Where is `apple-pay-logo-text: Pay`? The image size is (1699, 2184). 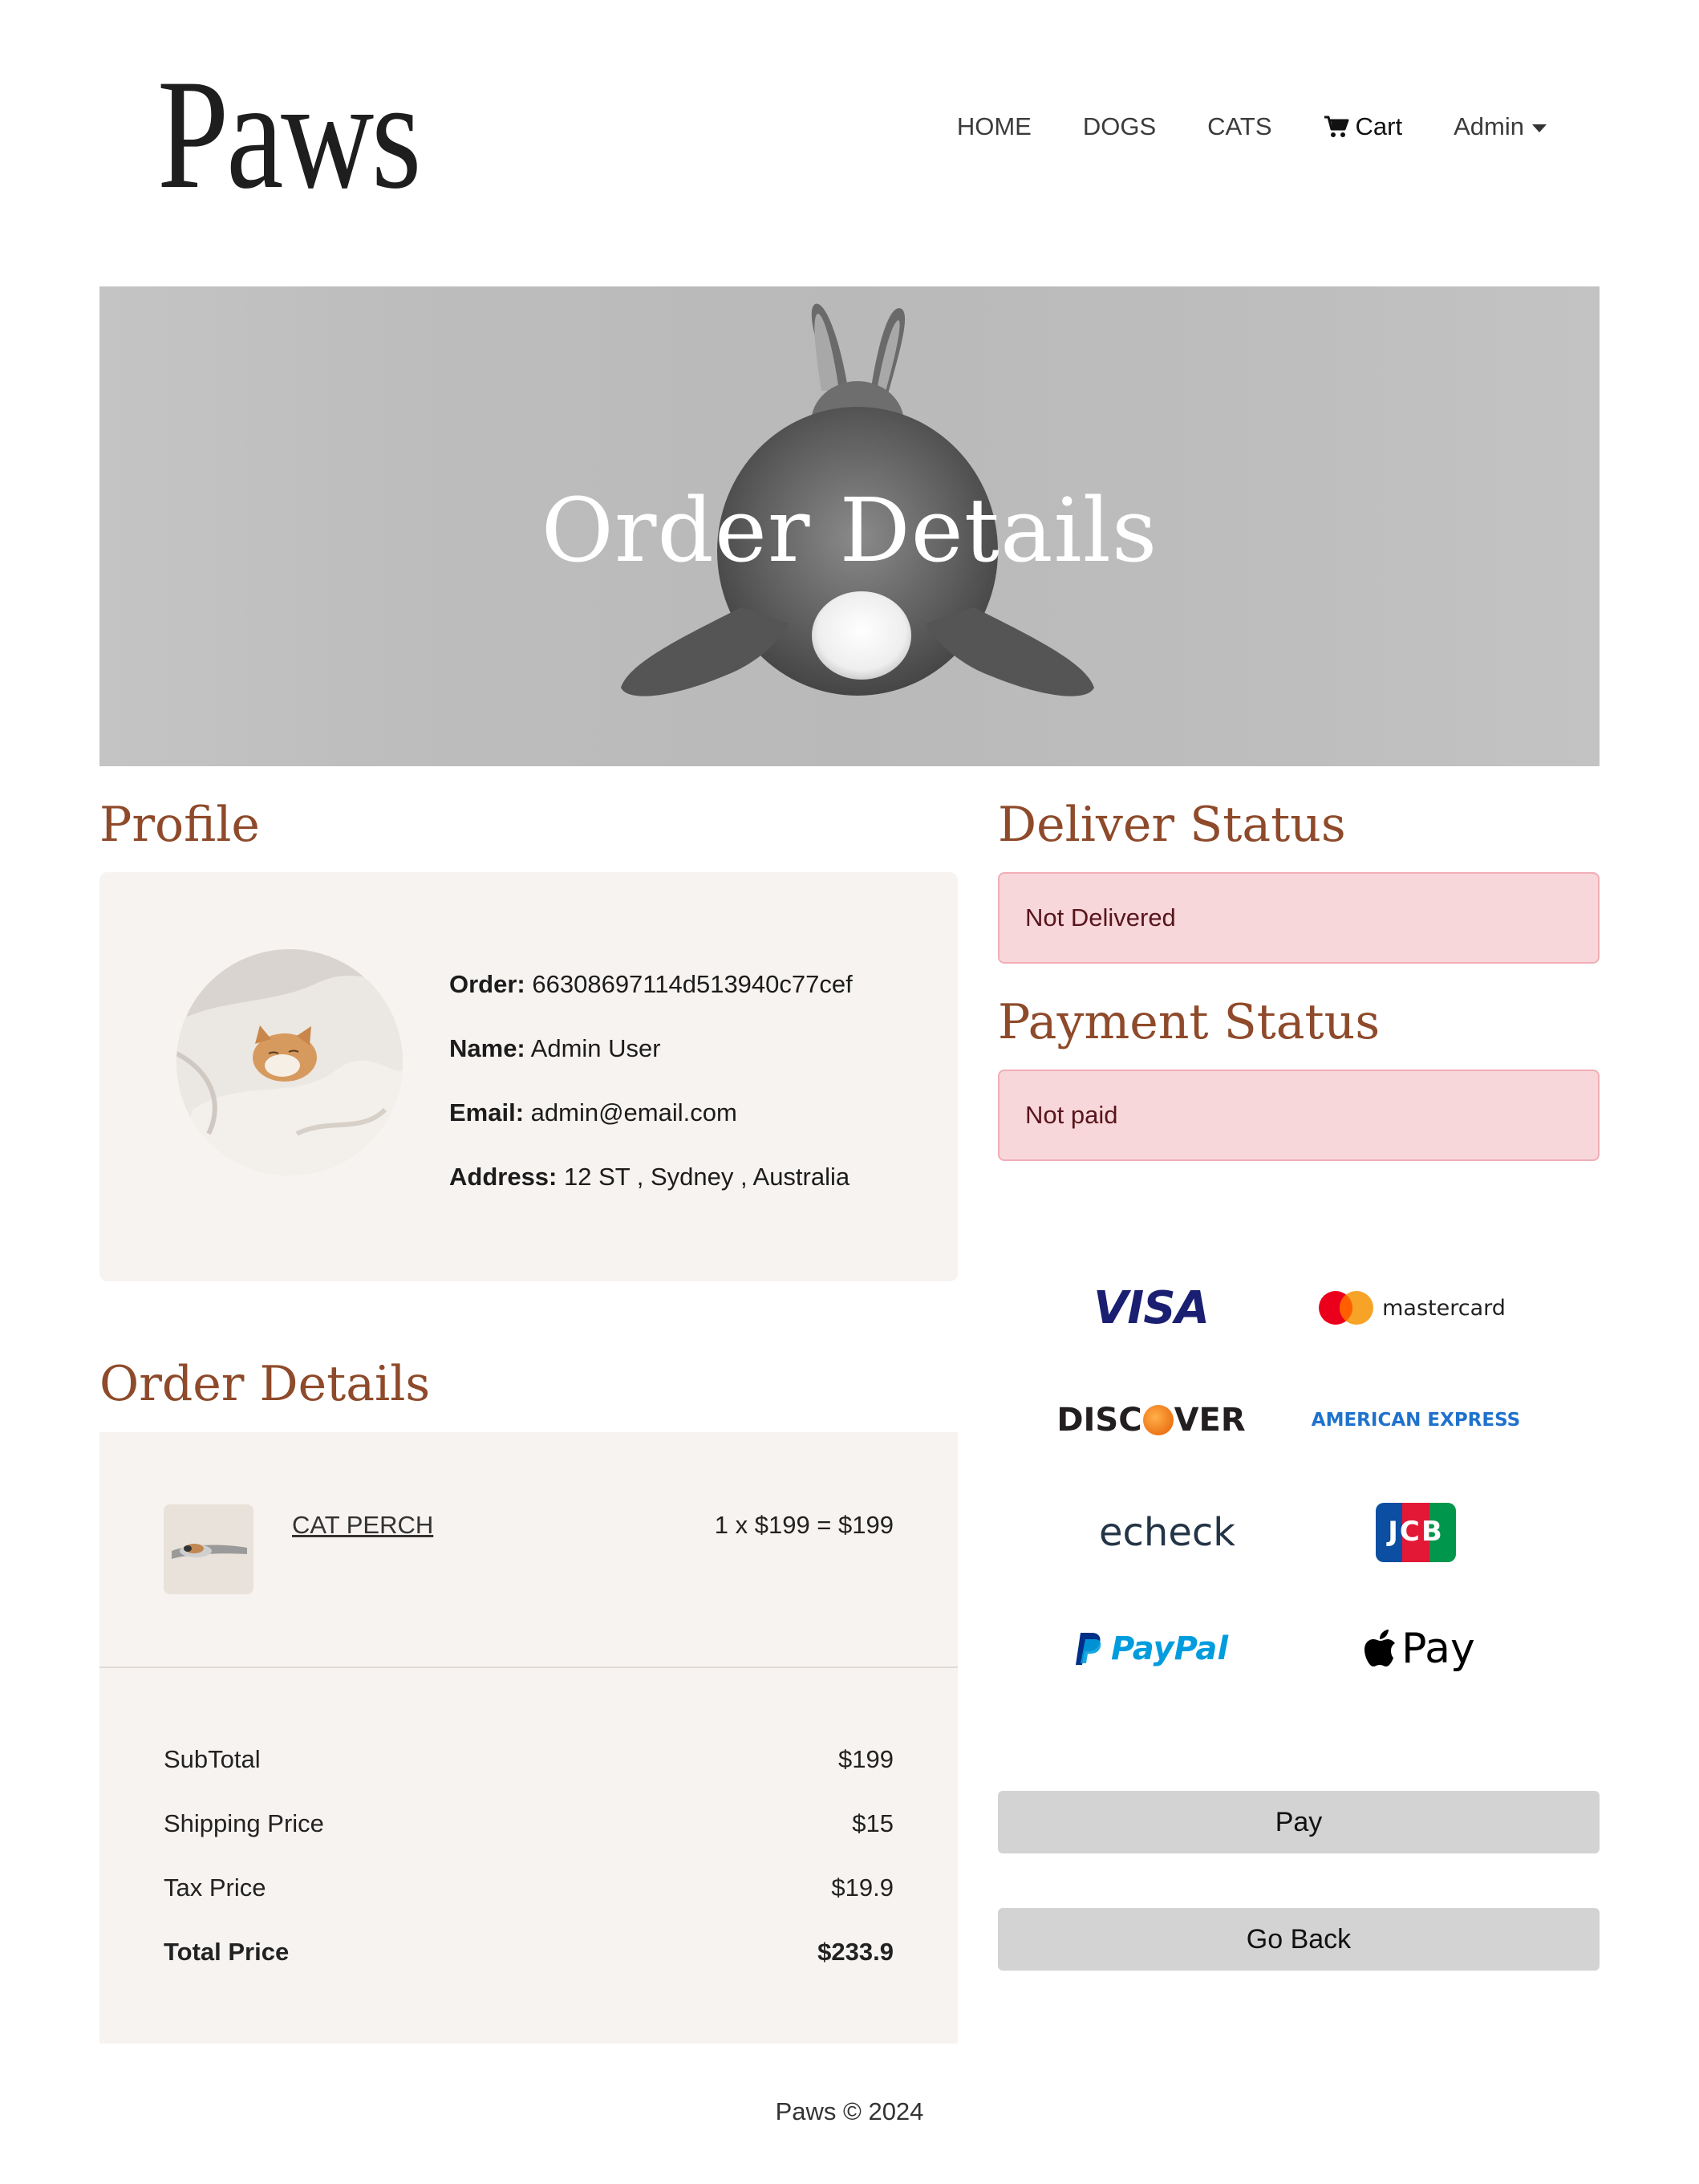
apple-pay-logo-text: Pay is located at coordinates (1438, 1649).